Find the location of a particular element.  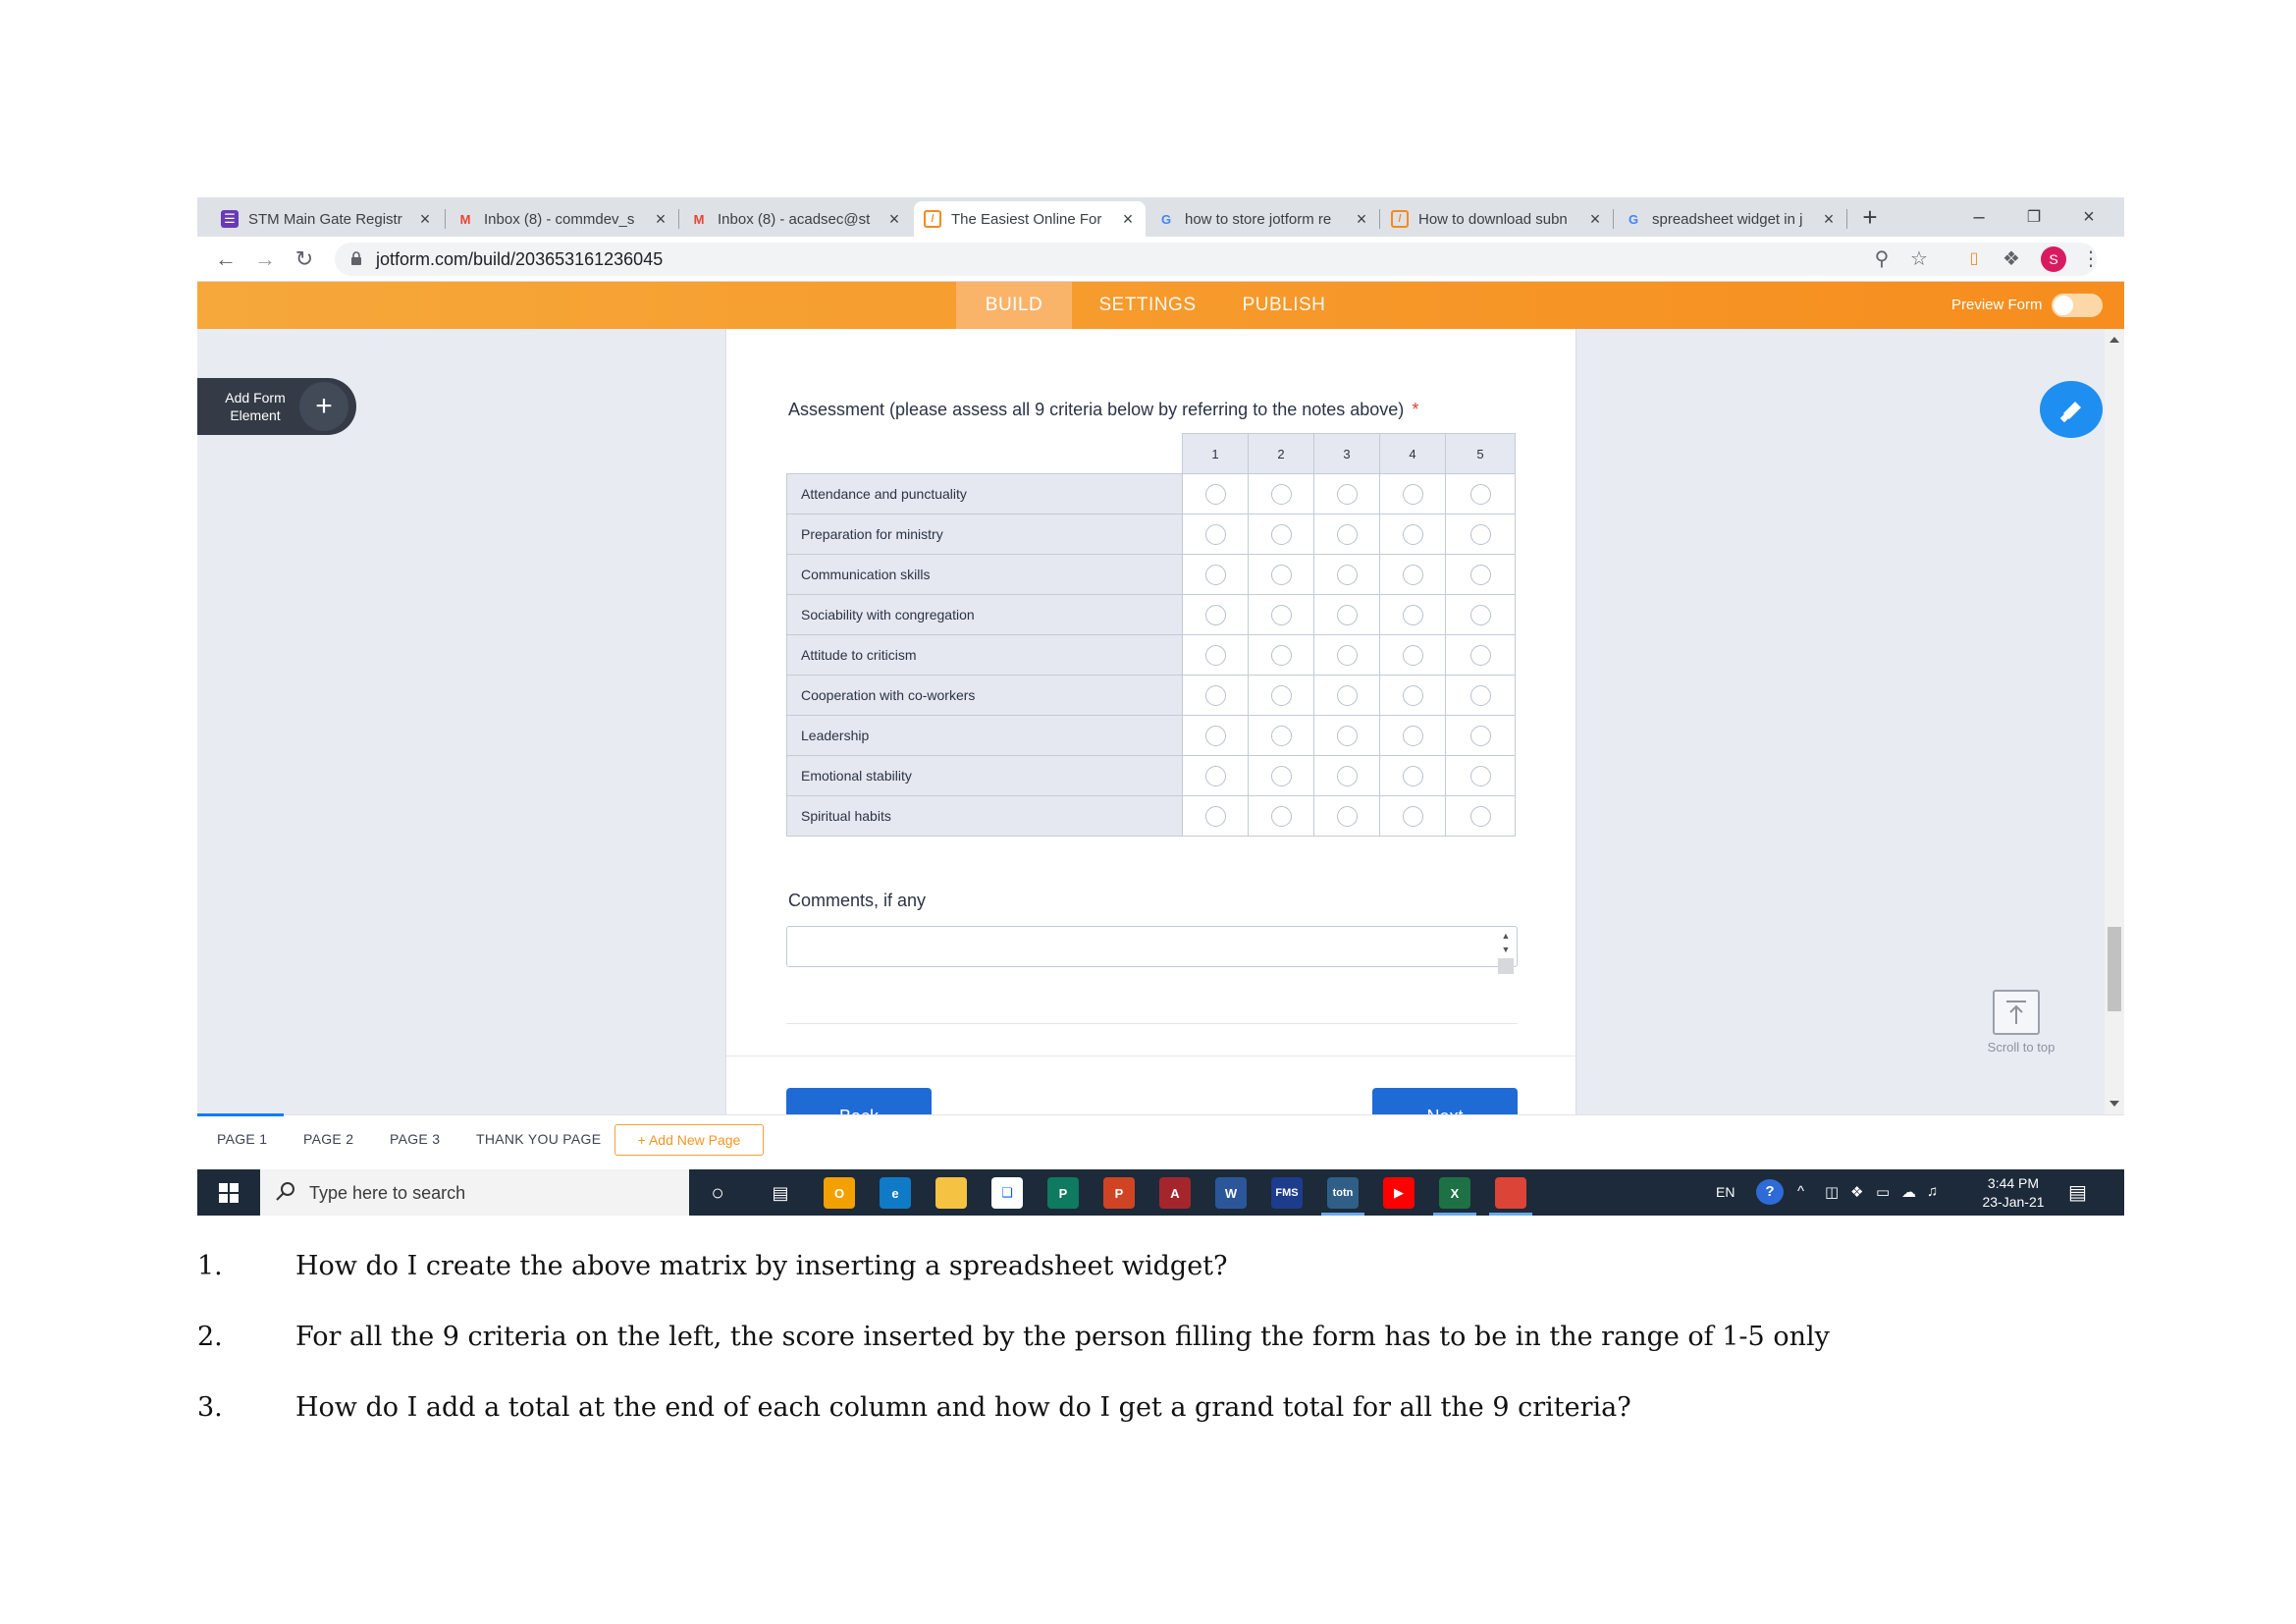

browser-tab: G spreadsheet widget in j × is located at coordinates (1730, 219).